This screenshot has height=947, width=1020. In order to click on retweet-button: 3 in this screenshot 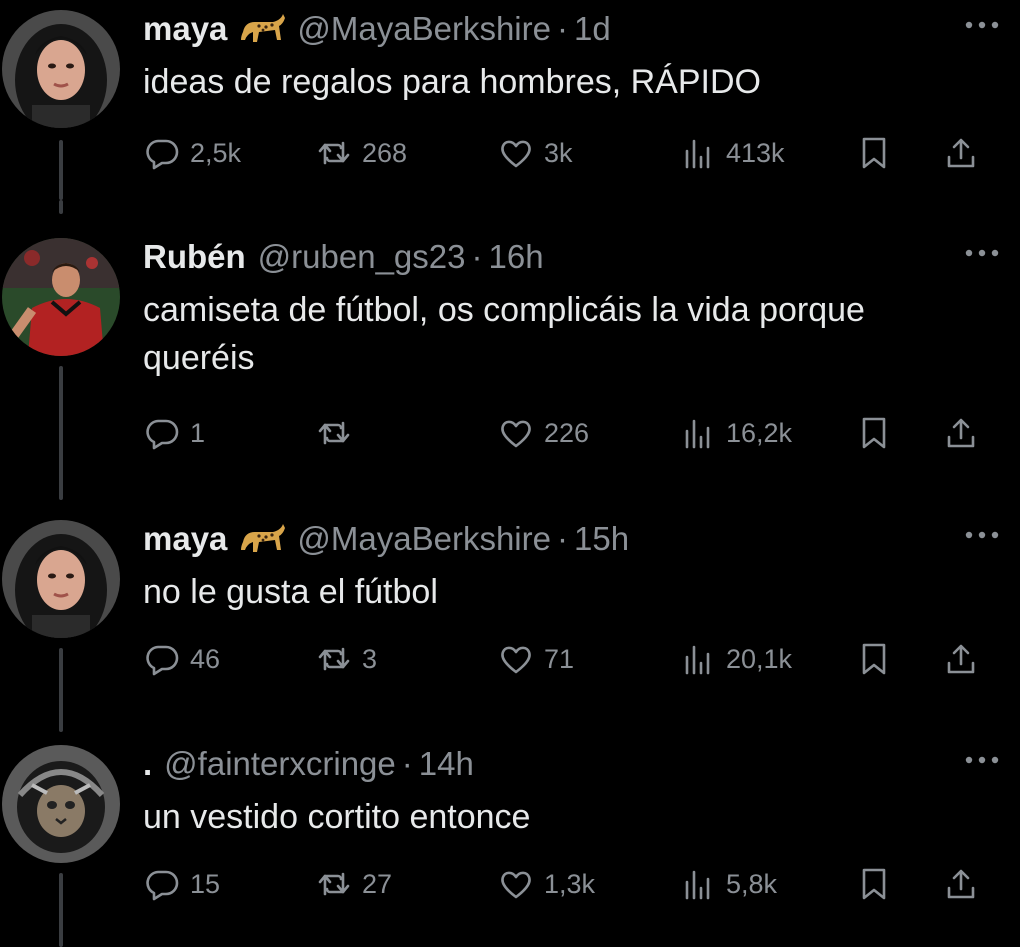, I will do `click(346, 659)`.